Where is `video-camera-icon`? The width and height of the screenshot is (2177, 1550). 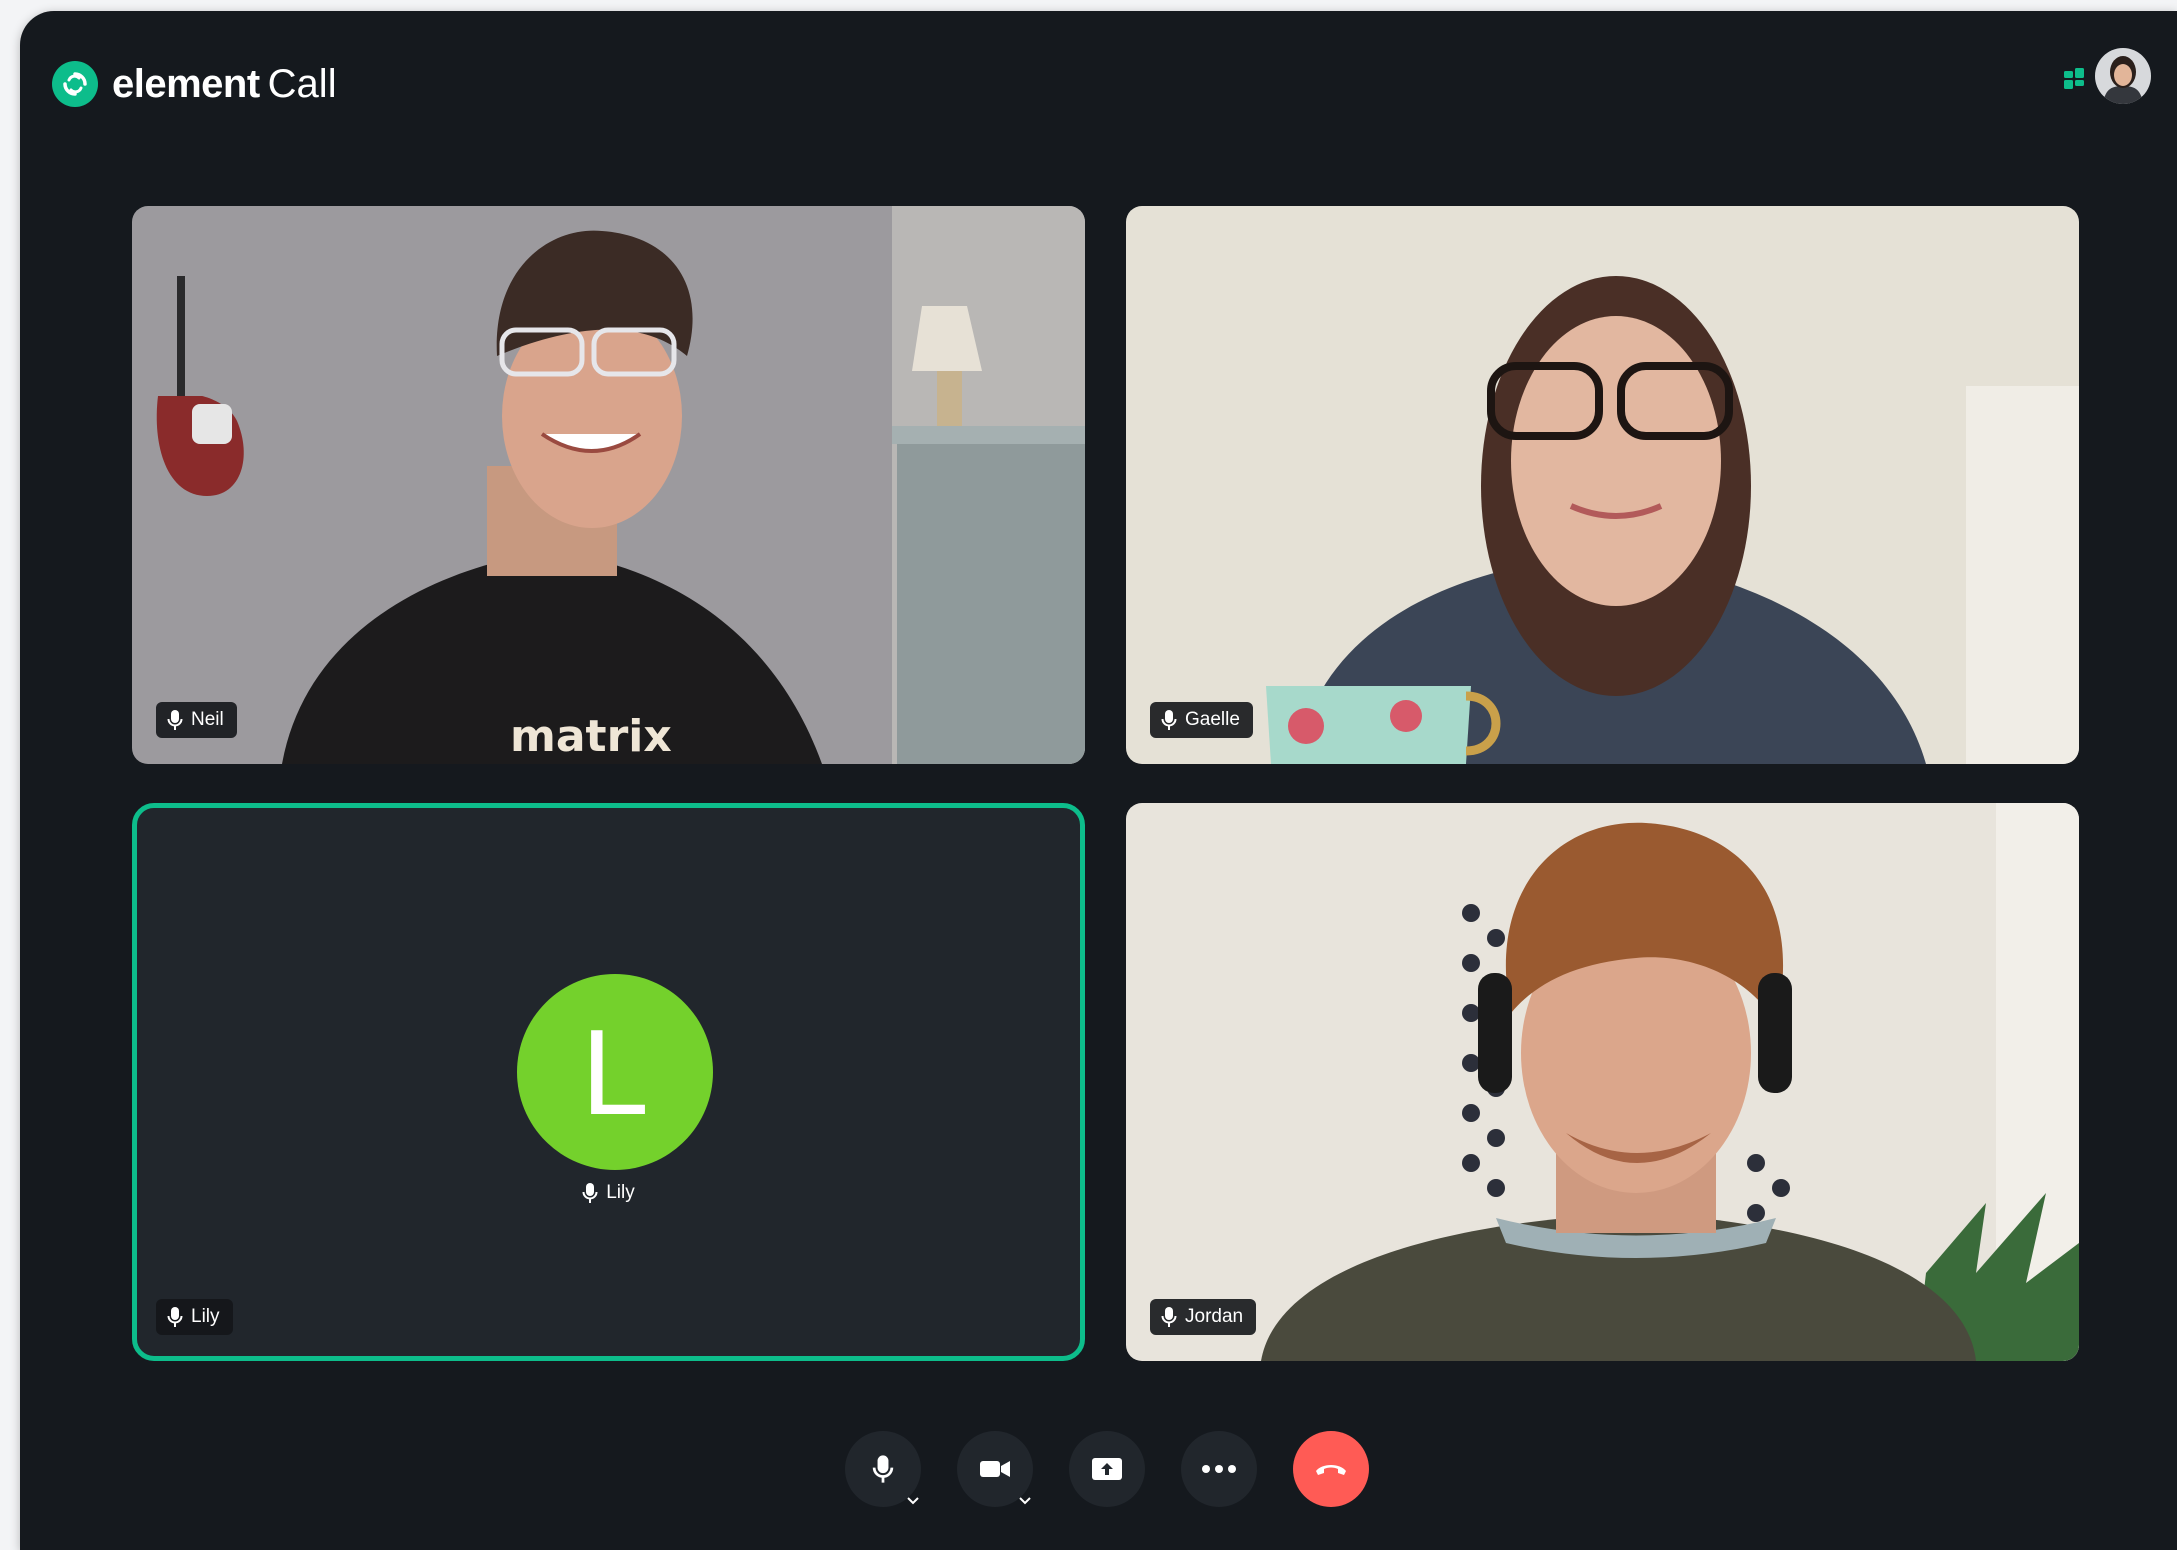
video-camera-icon is located at coordinates (995, 1469).